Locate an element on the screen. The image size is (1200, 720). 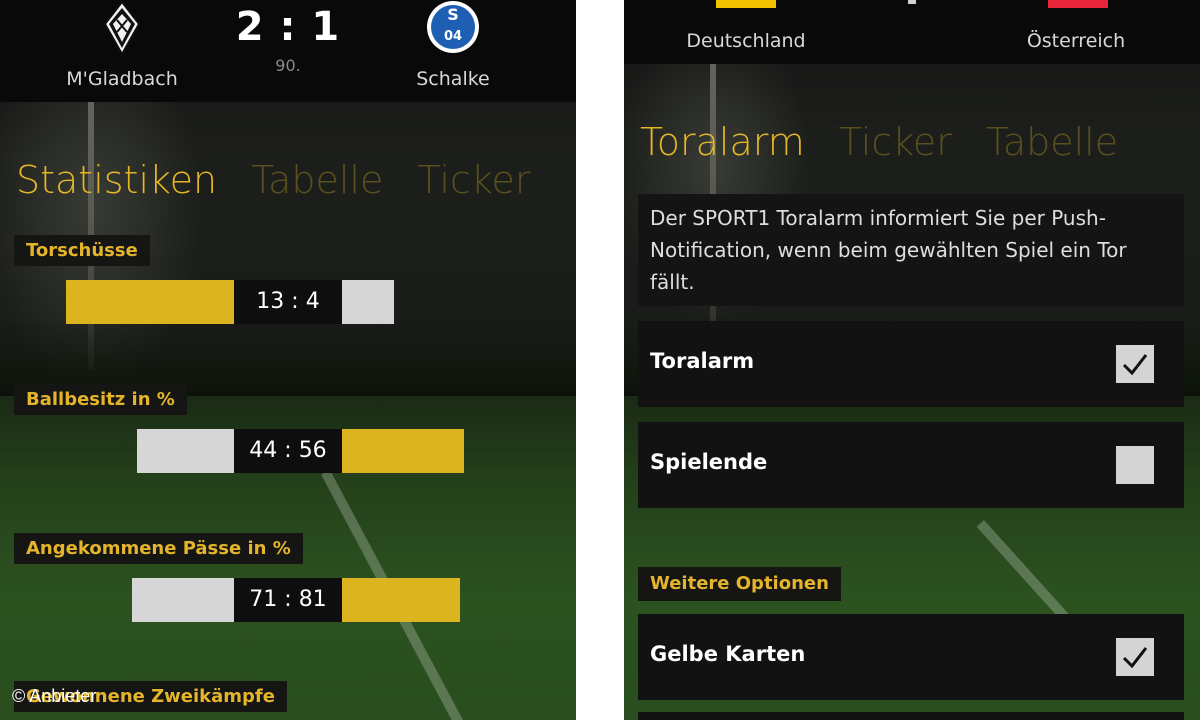
spielende-checkbox is located at coordinates (1135, 465).